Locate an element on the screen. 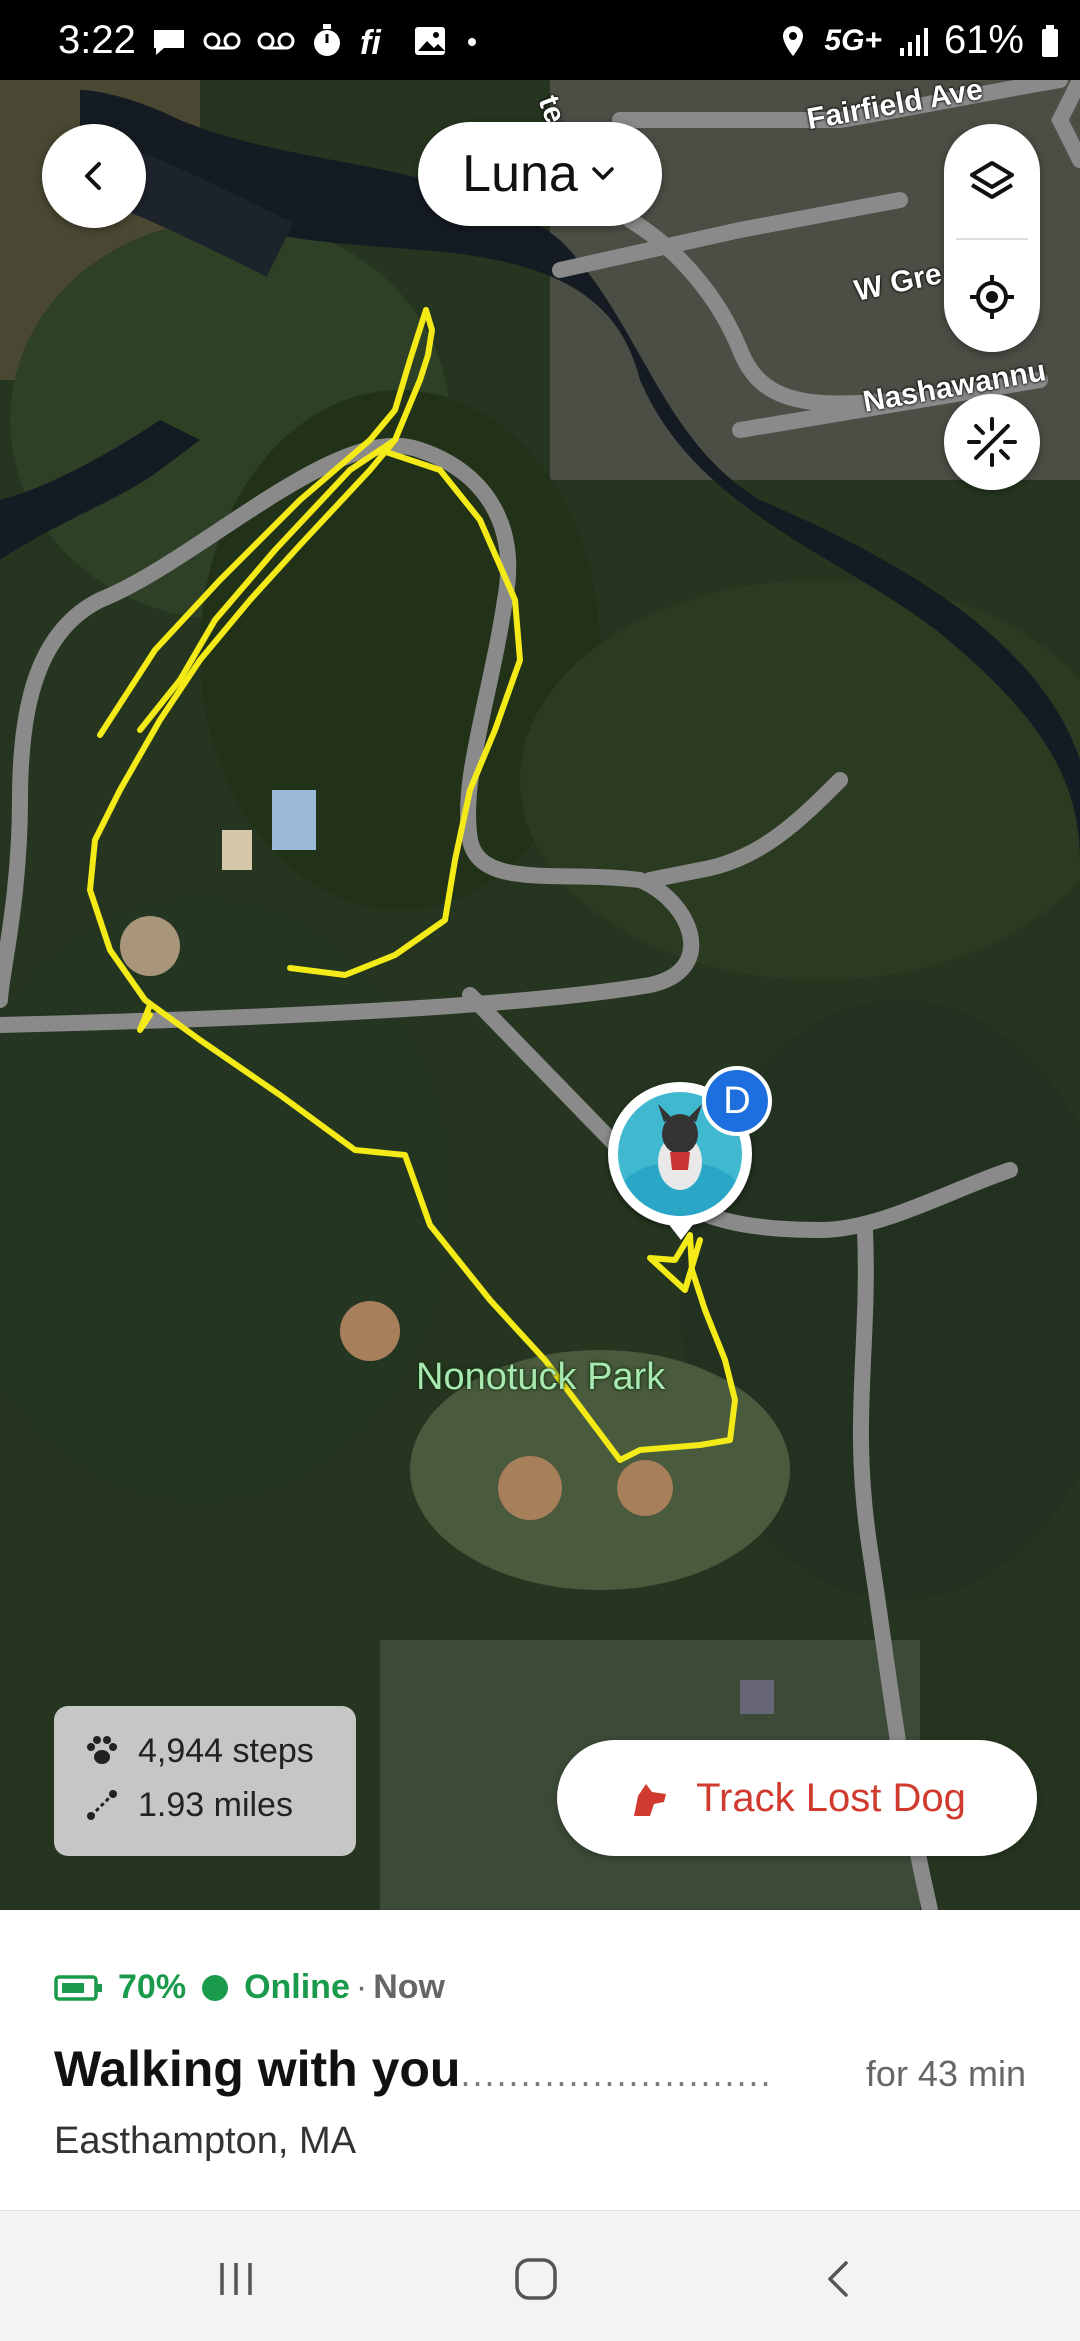  svg-text: fi is located at coordinates (371, 42).